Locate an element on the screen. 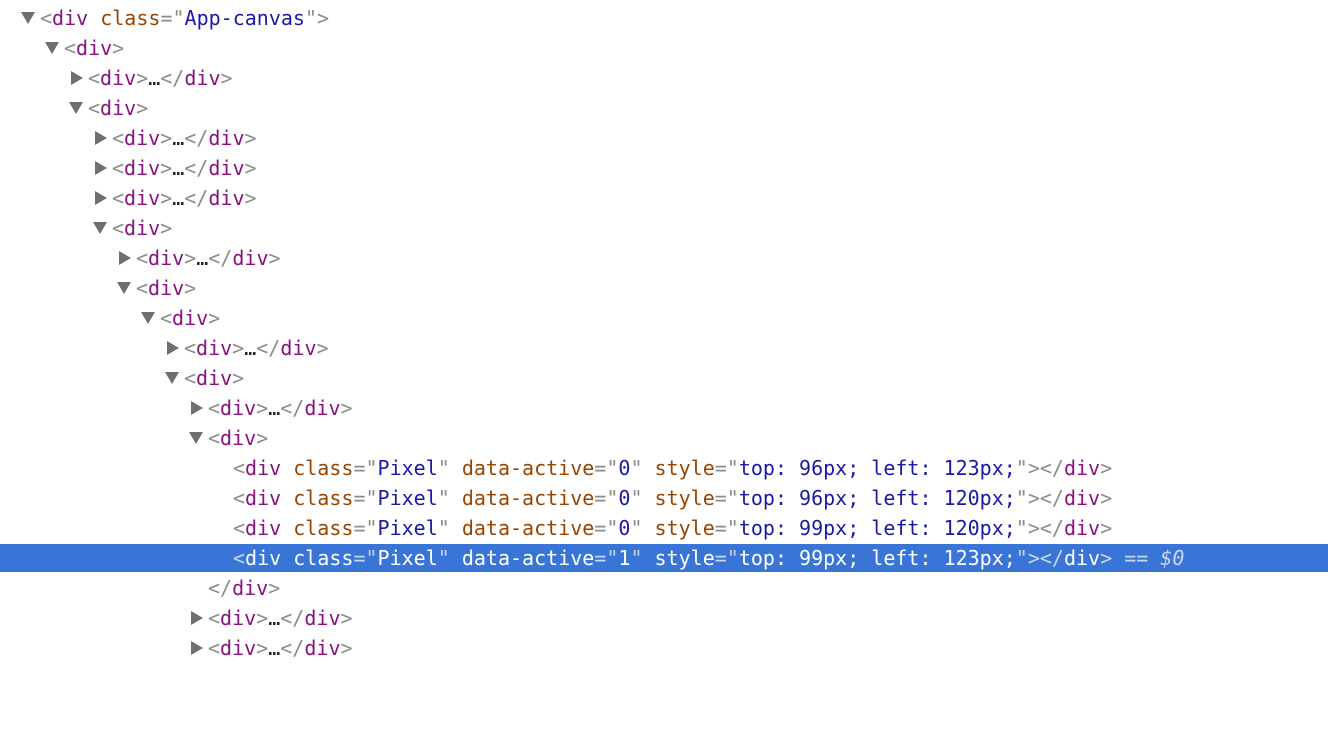 Image resolution: width=1328 pixels, height=746 pixels. console-reference-marker: == $0 is located at coordinates (1154, 558).